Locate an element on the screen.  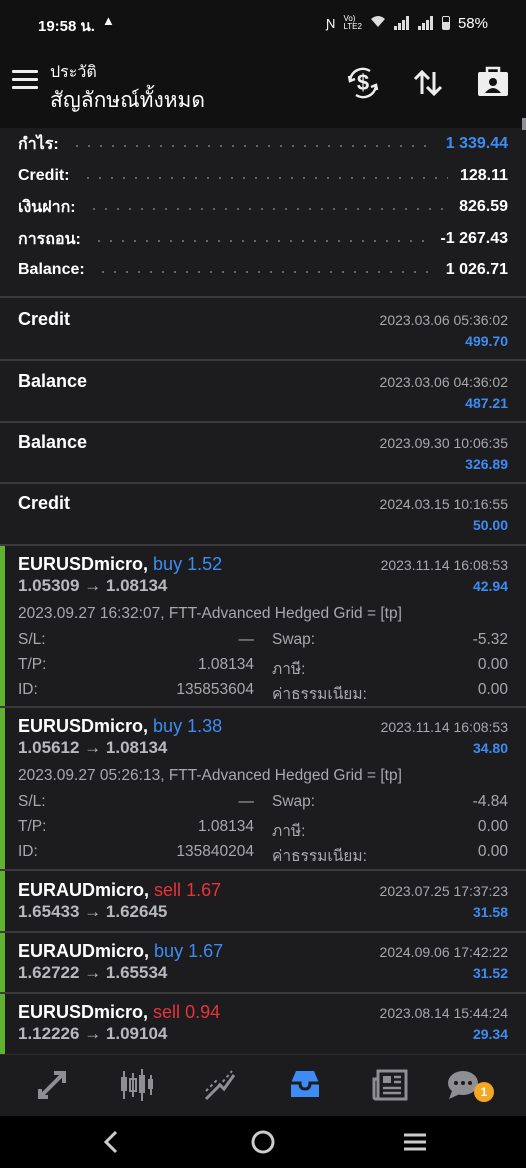
deal-profit: 34.80 is located at coordinates (490, 748).